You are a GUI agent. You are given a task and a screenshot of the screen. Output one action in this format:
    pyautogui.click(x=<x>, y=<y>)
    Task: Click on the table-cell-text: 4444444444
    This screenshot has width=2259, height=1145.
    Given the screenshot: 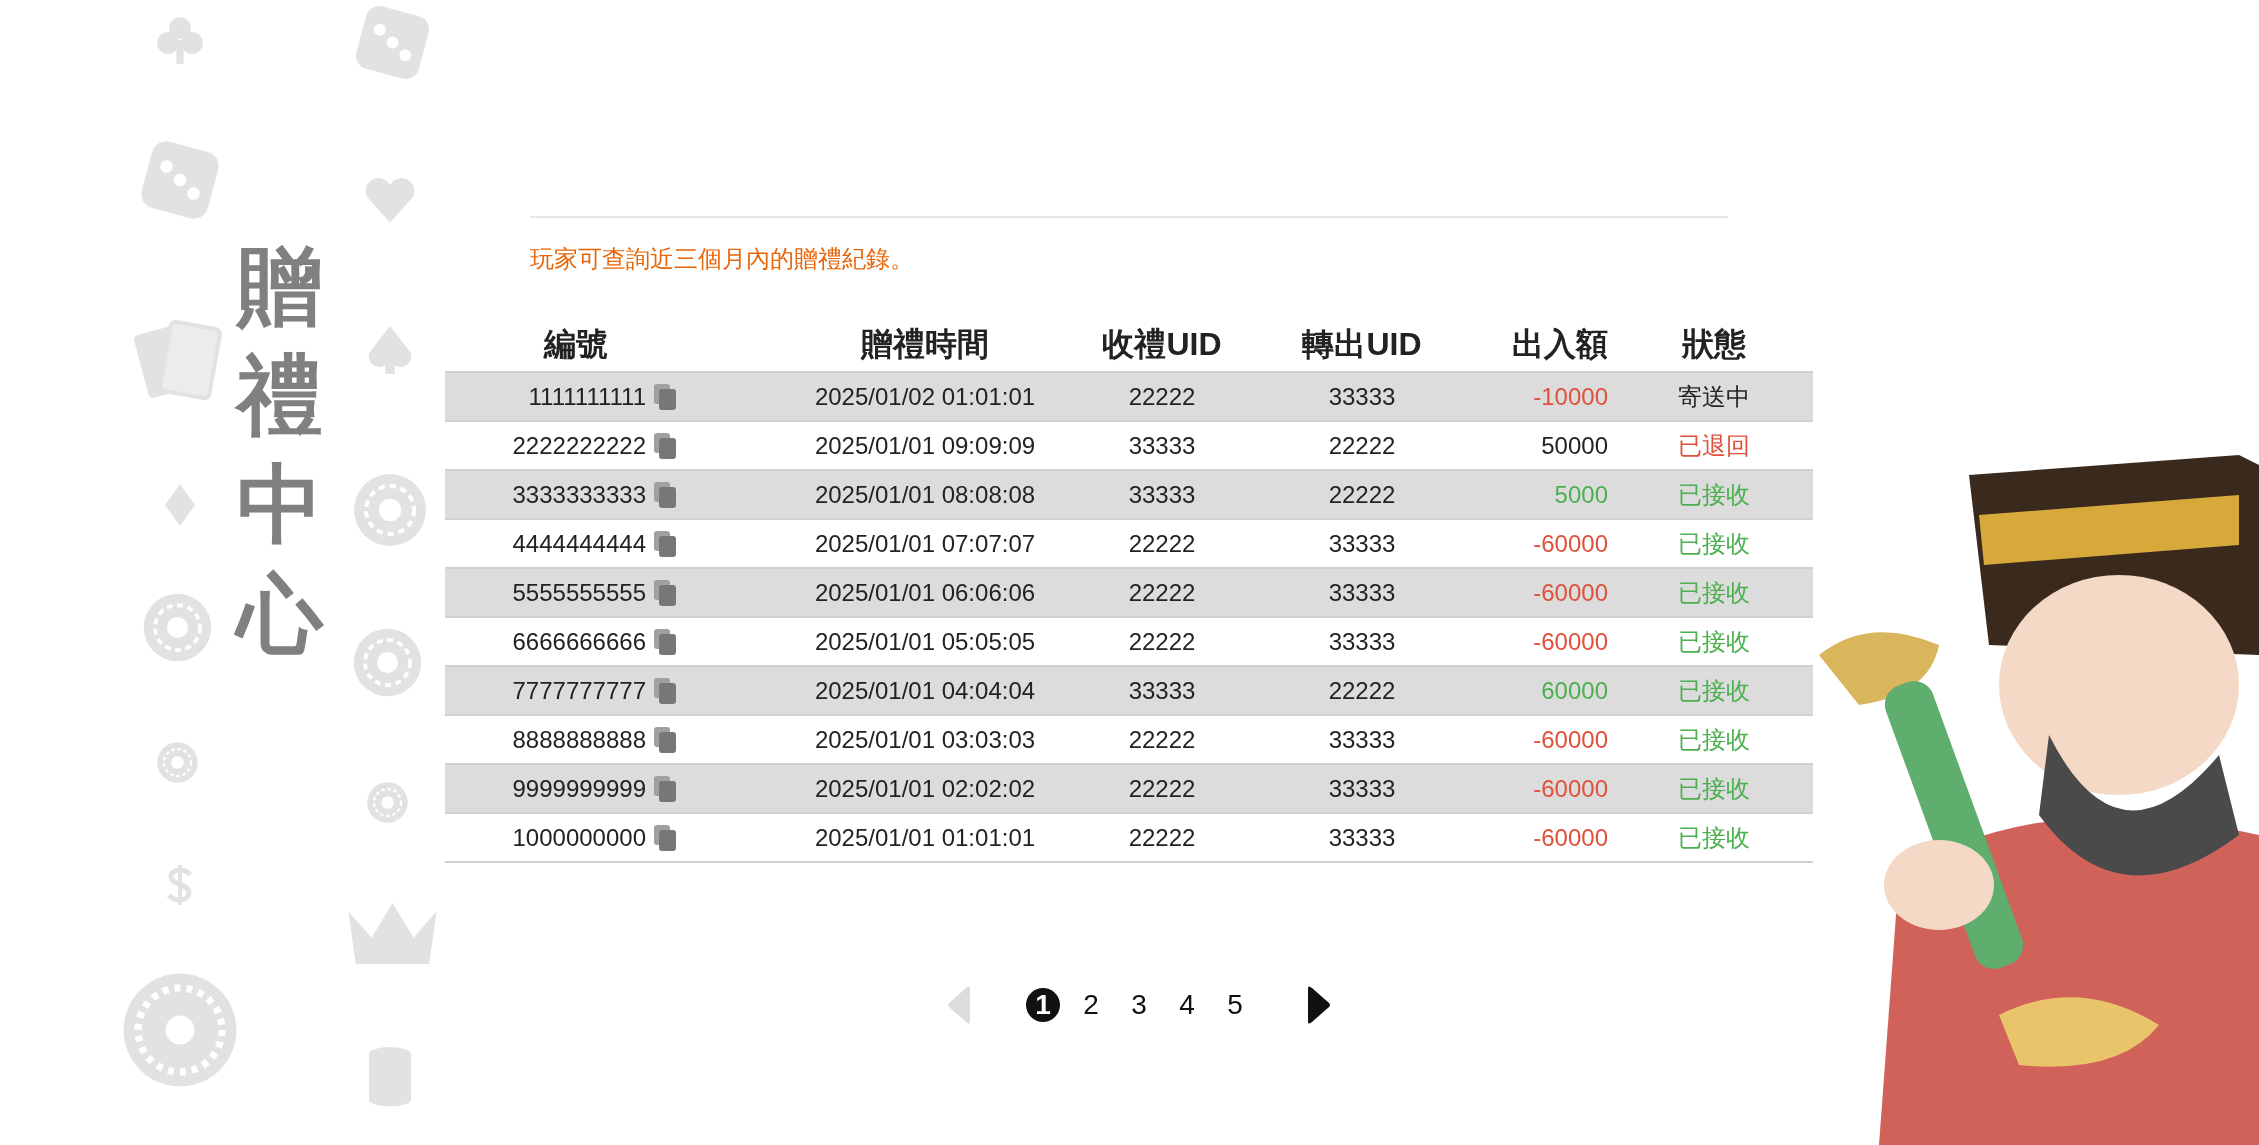 What is the action you would take?
    pyautogui.click(x=579, y=543)
    